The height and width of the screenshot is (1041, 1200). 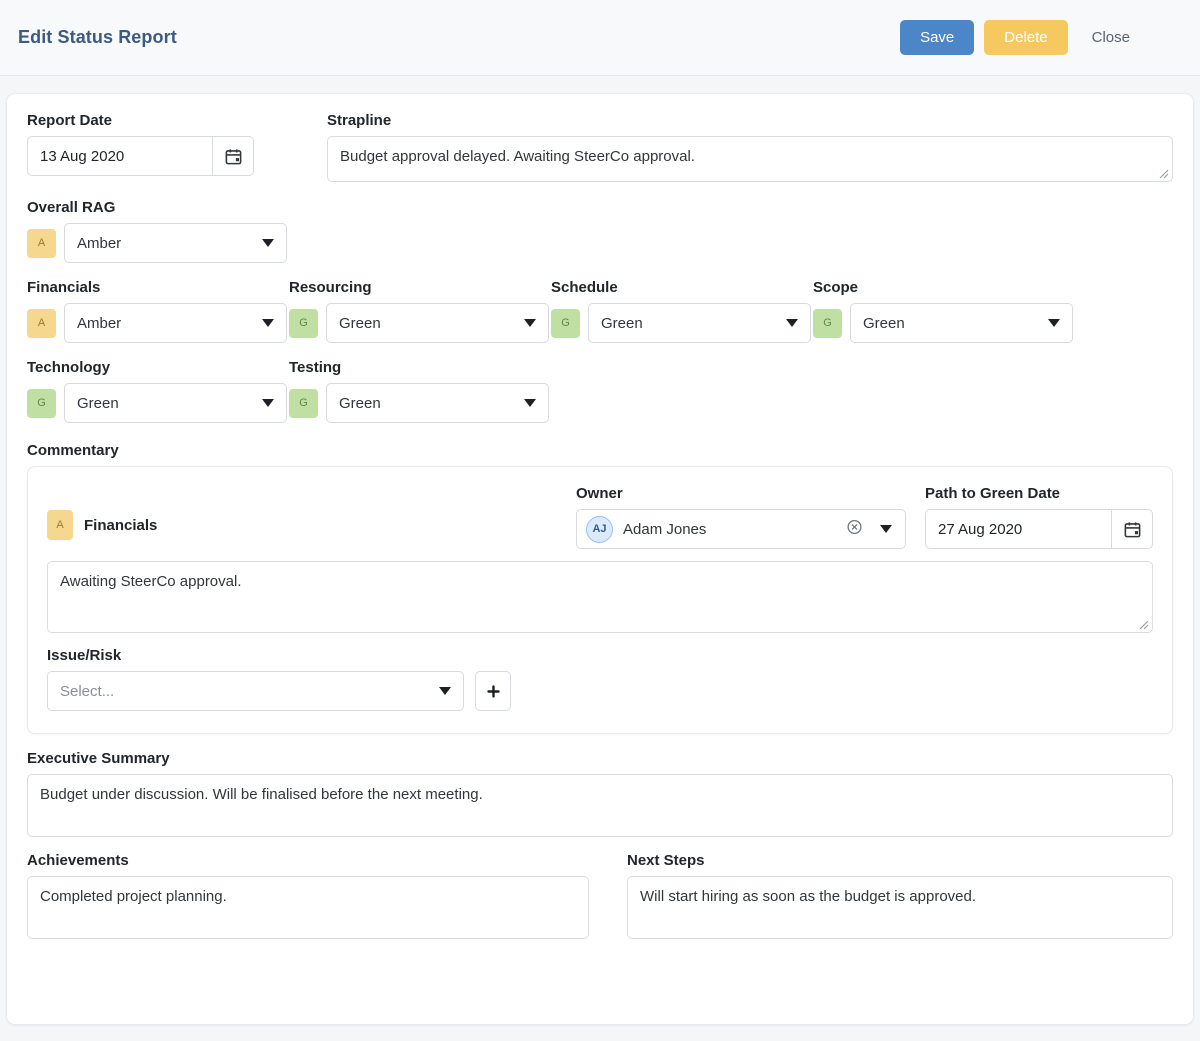 I want to click on rag-field-schedule: Schedule G Green, so click(x=682, y=311).